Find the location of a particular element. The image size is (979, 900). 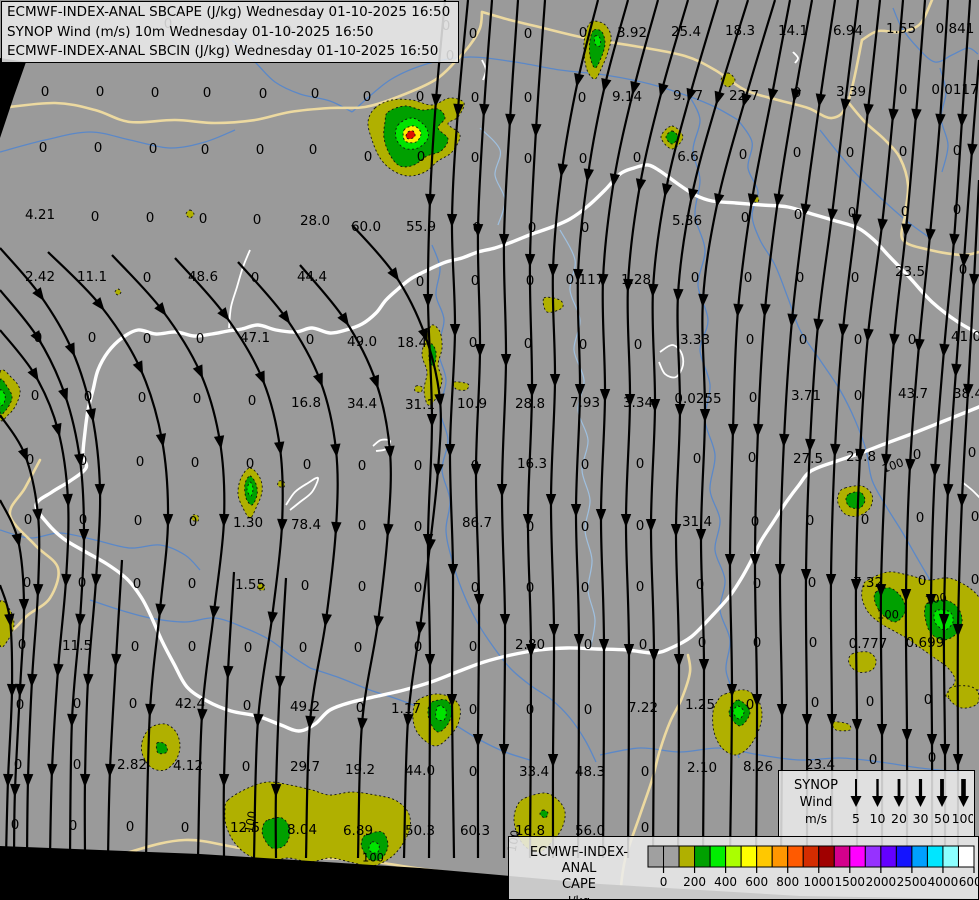

cape-legend-unit: J/kg is located at coordinates (579, 896).